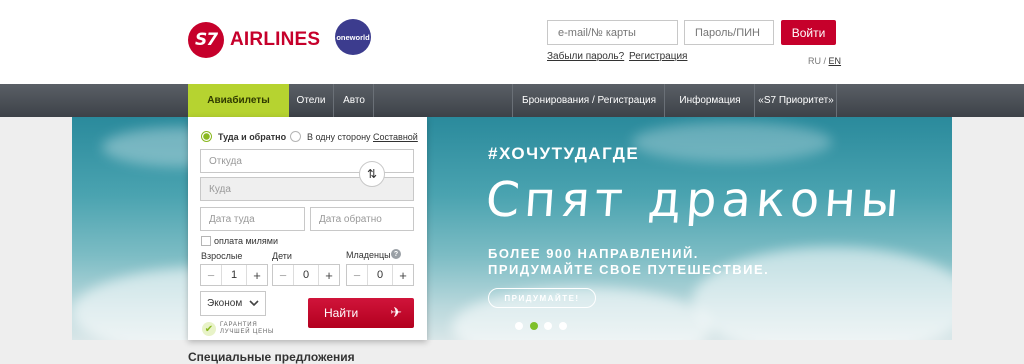 The image size is (1024, 364). I want to click on banner-cta-button: ПРИДУМАЙТЕ!, so click(542, 298).